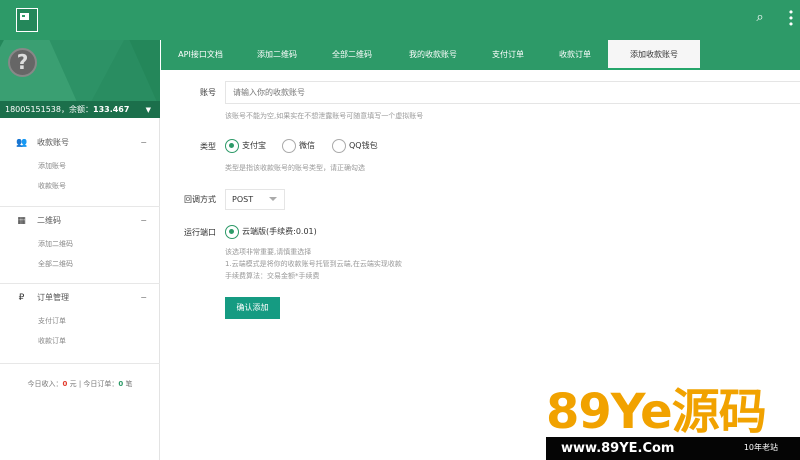 This screenshot has width=800, height=460. I want to click on radio-qq-wallet: QQ钱包, so click(355, 146).